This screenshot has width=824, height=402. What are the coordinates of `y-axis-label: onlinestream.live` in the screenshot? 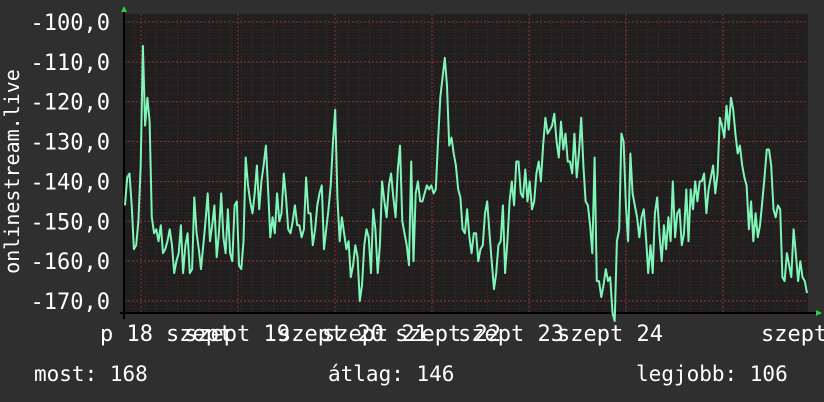 It's located at (12, 171).